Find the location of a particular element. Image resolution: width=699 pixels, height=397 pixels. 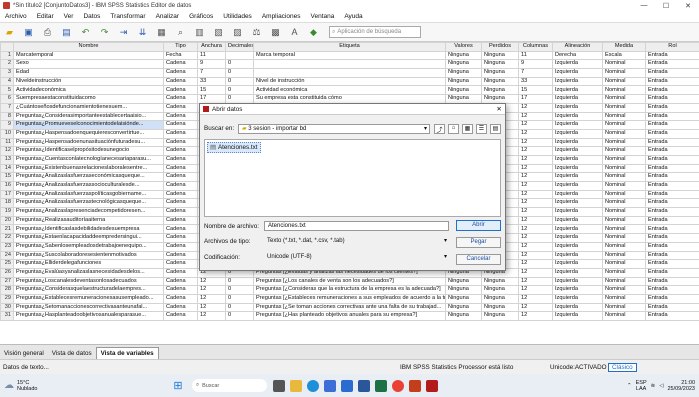

filename-input: Atenciones.txt is located at coordinates (356, 226).